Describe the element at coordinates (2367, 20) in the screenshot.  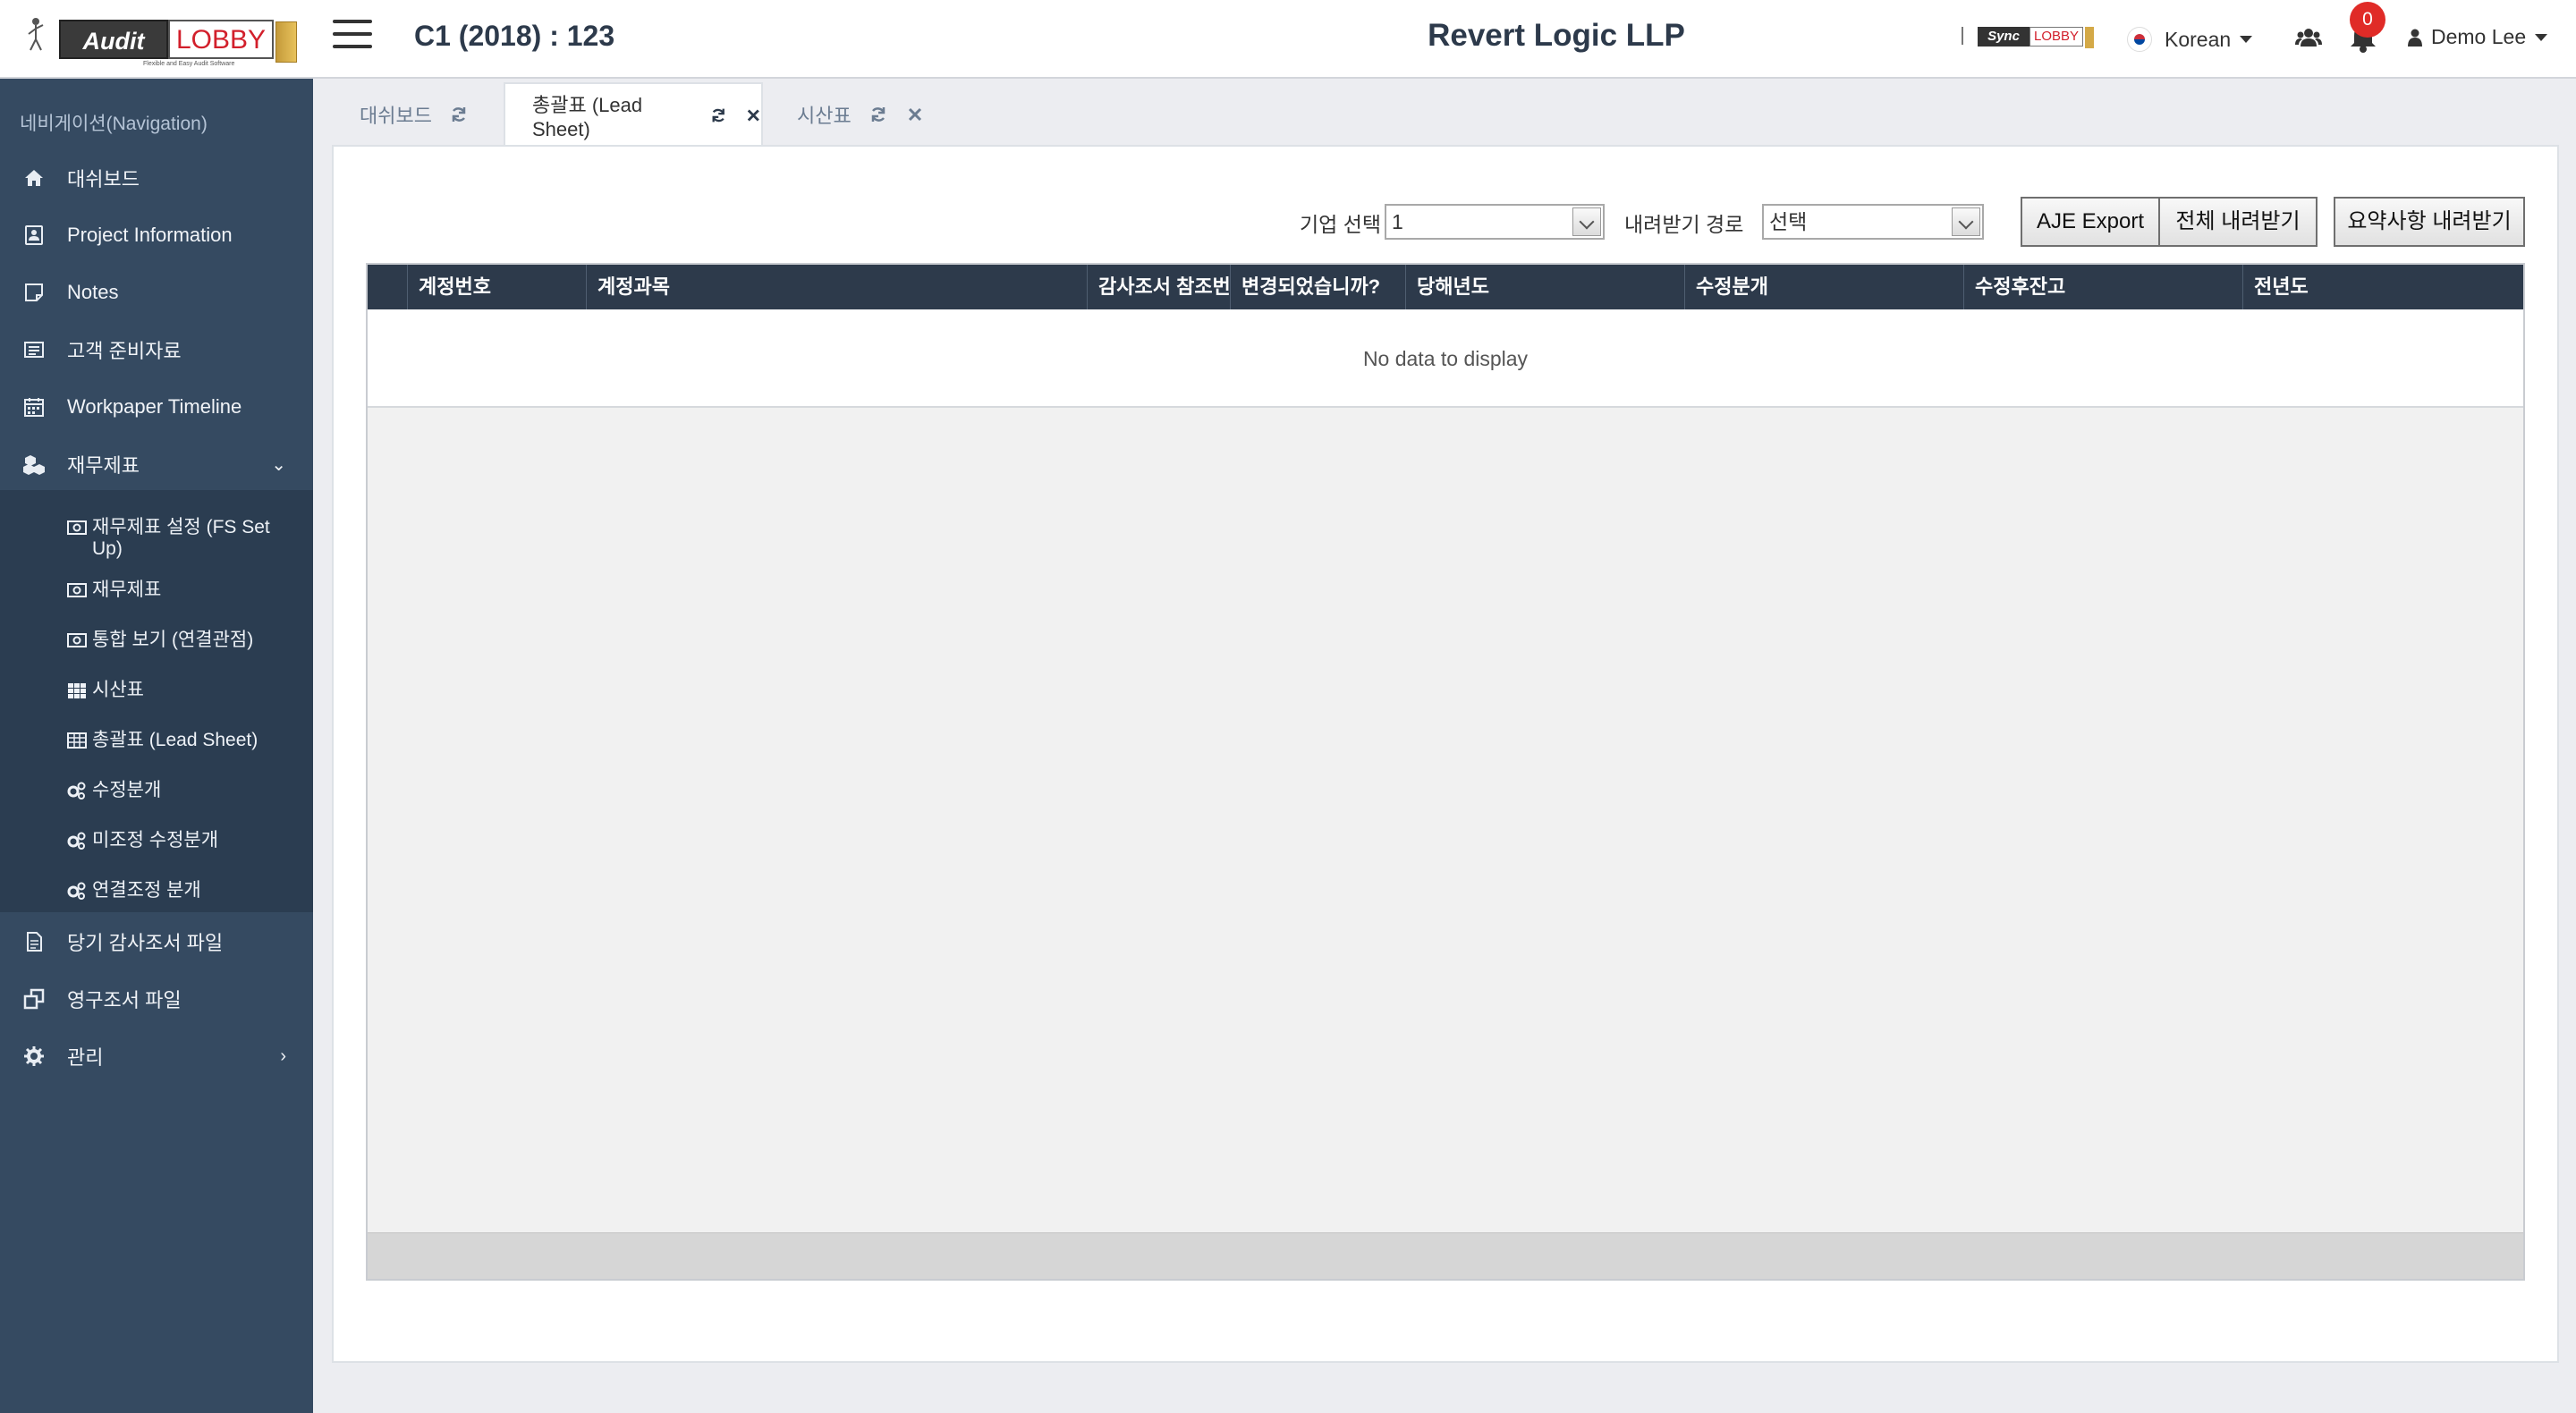
I see `notification-count-badge: 0` at that location.